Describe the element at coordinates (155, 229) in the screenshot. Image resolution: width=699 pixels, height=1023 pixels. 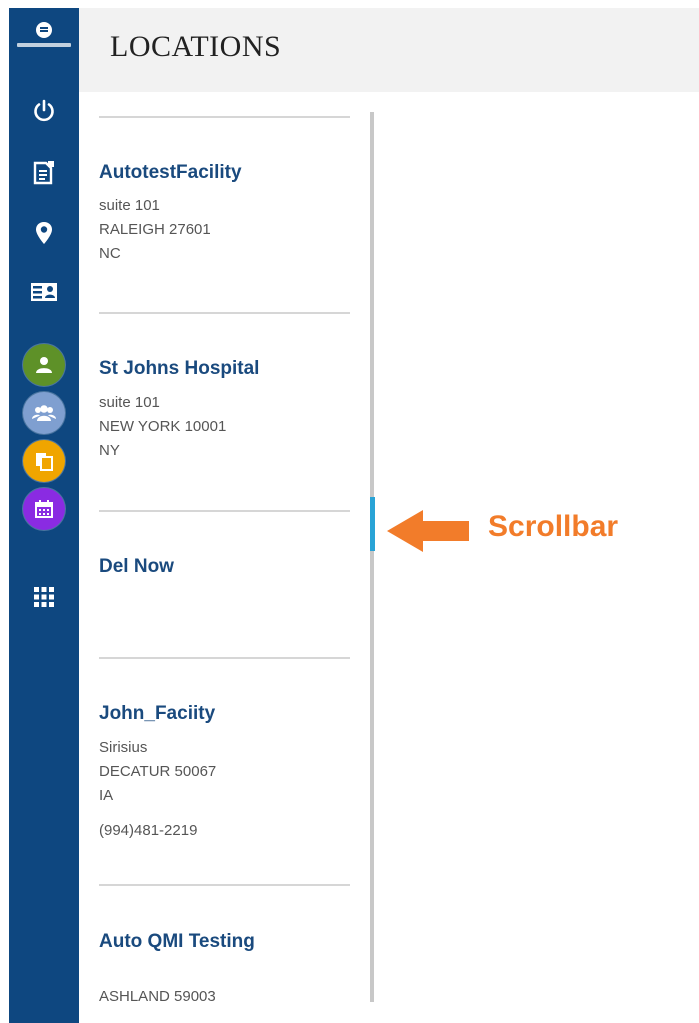
I see `location-city-zip: RALEIGH 27601` at that location.